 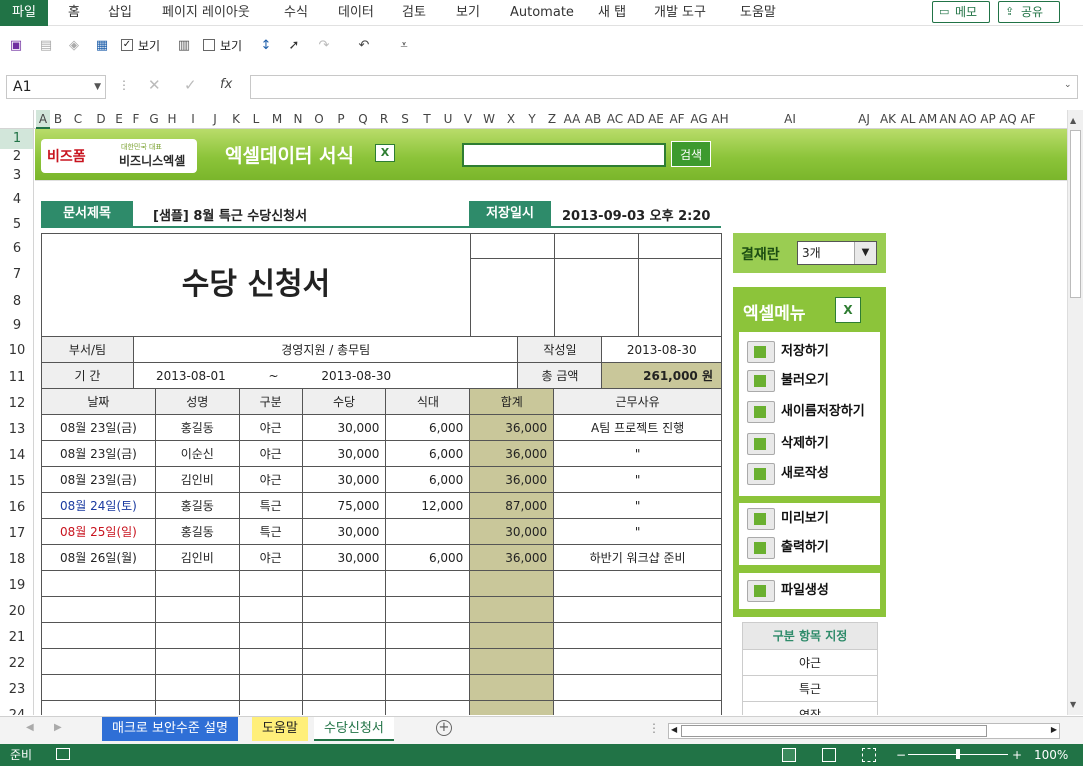 I want to click on column-header-cell: AQ, so click(x=1008, y=119).